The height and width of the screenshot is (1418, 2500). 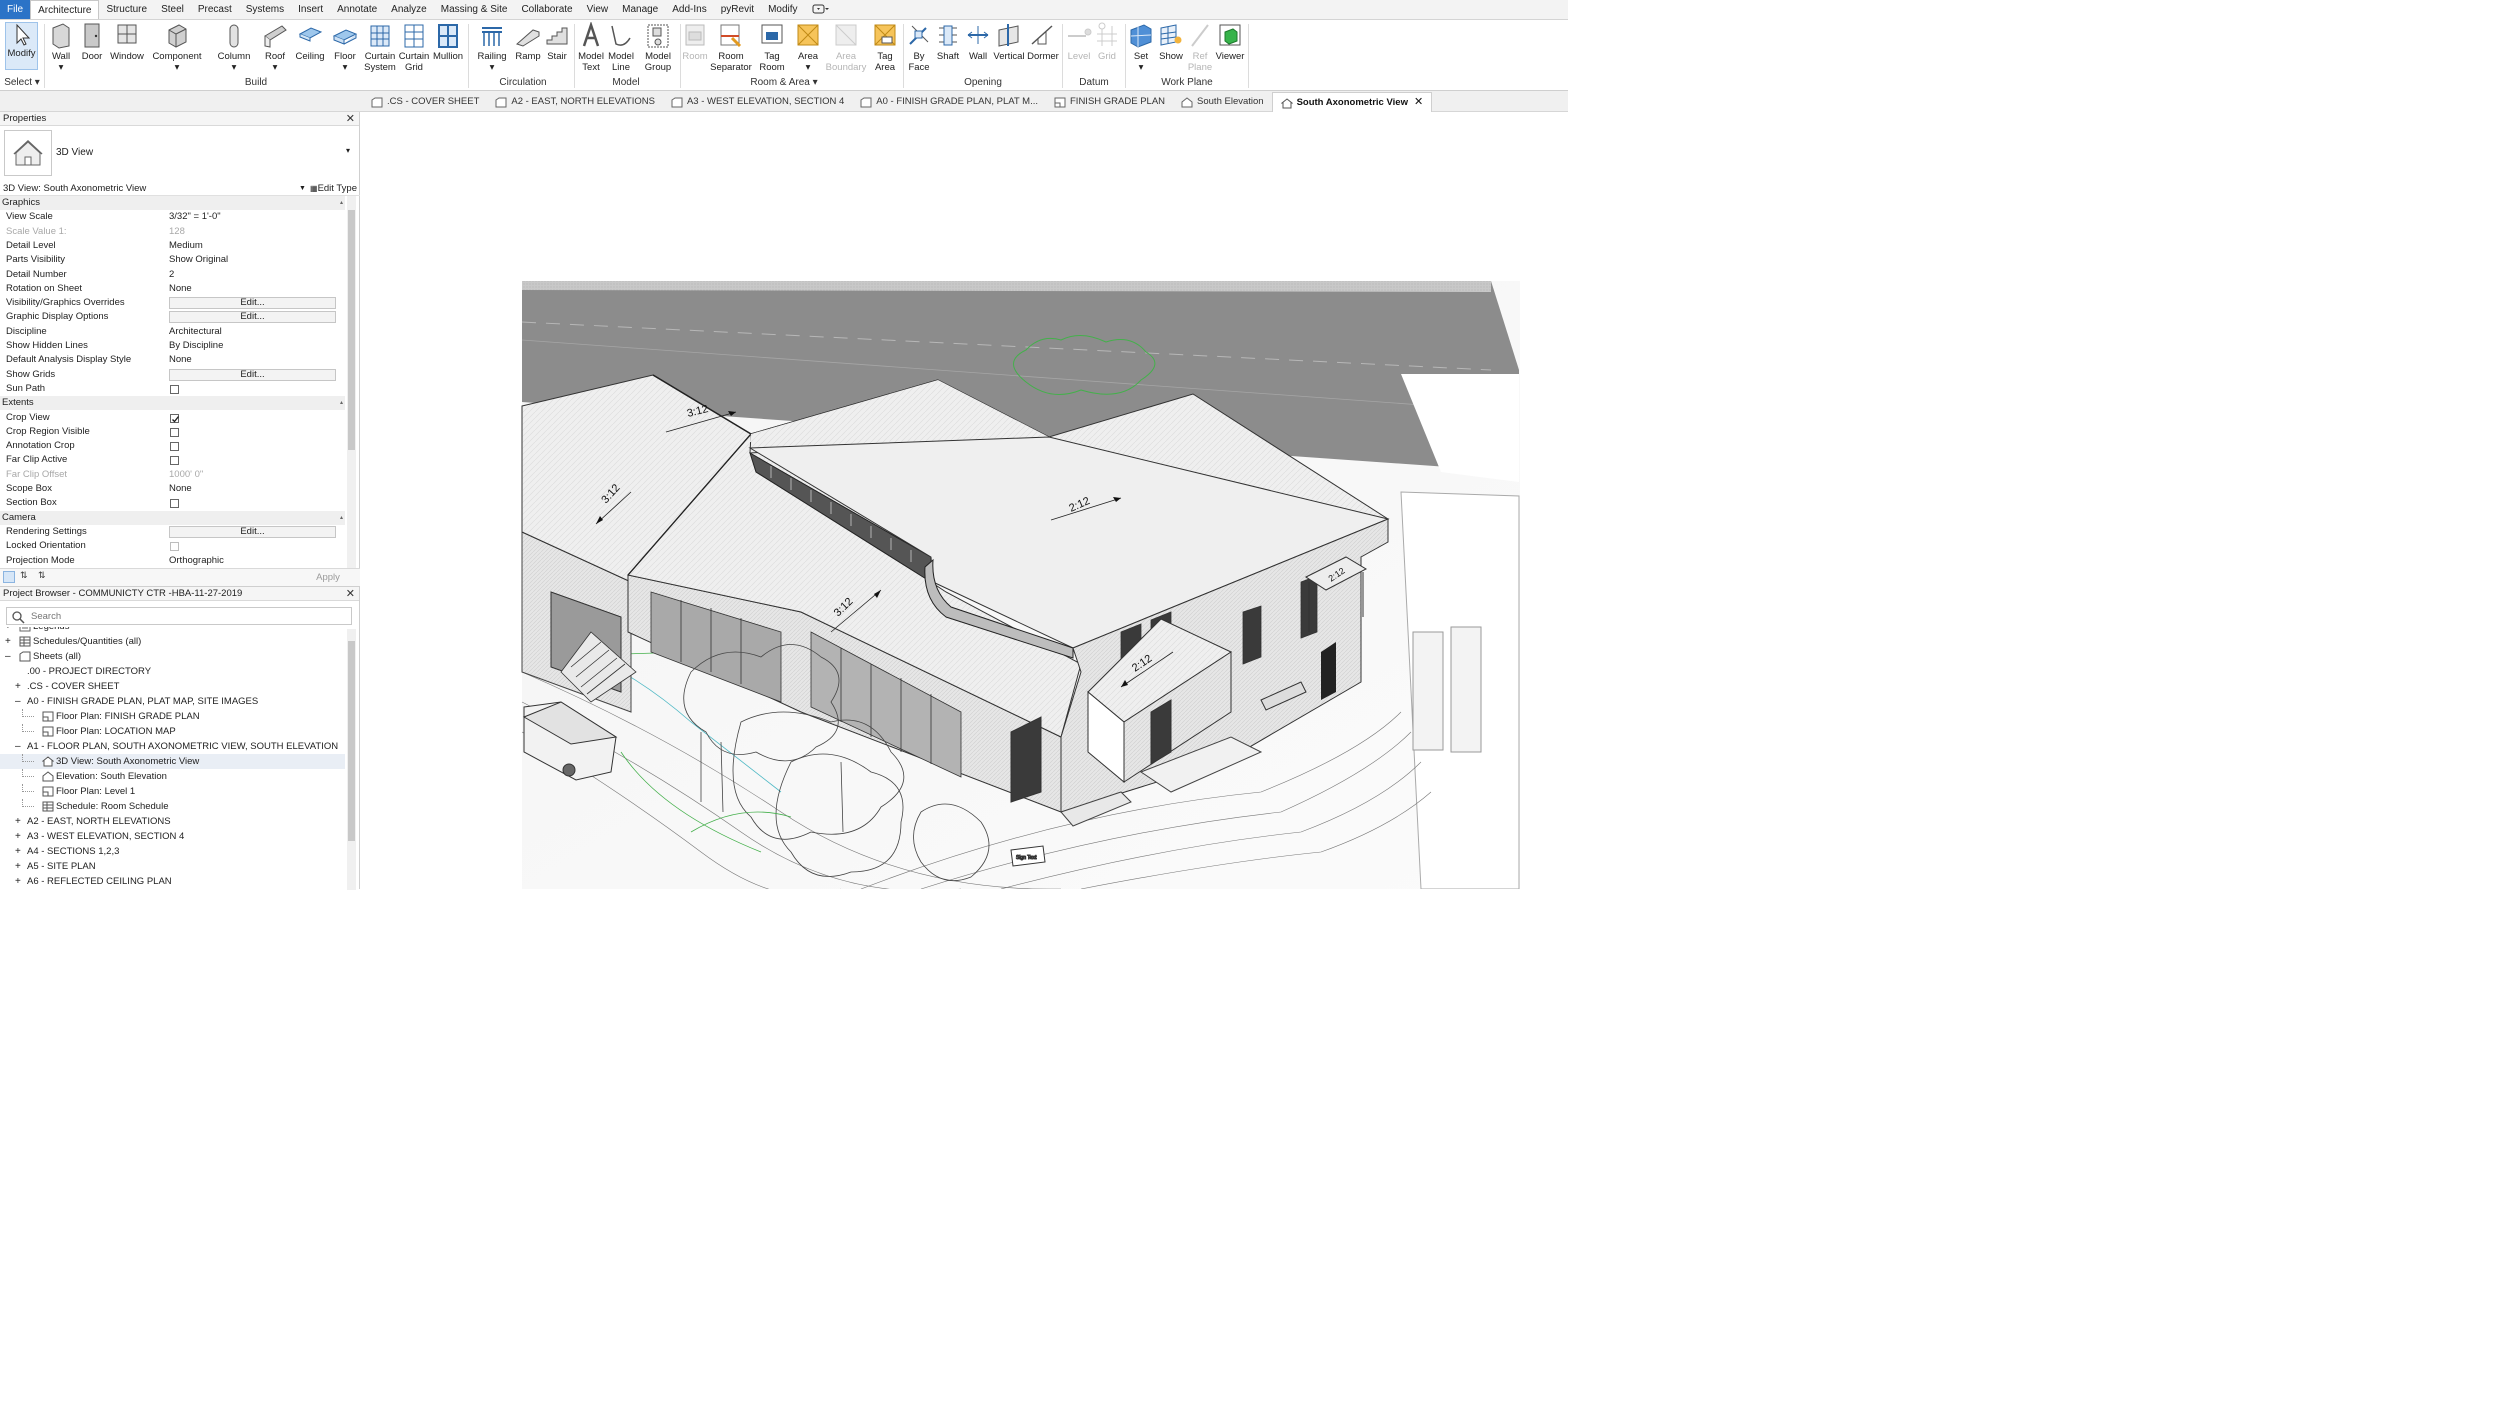 What do you see at coordinates (328, 577) in the screenshot?
I see `apply-button: Apply` at bounding box center [328, 577].